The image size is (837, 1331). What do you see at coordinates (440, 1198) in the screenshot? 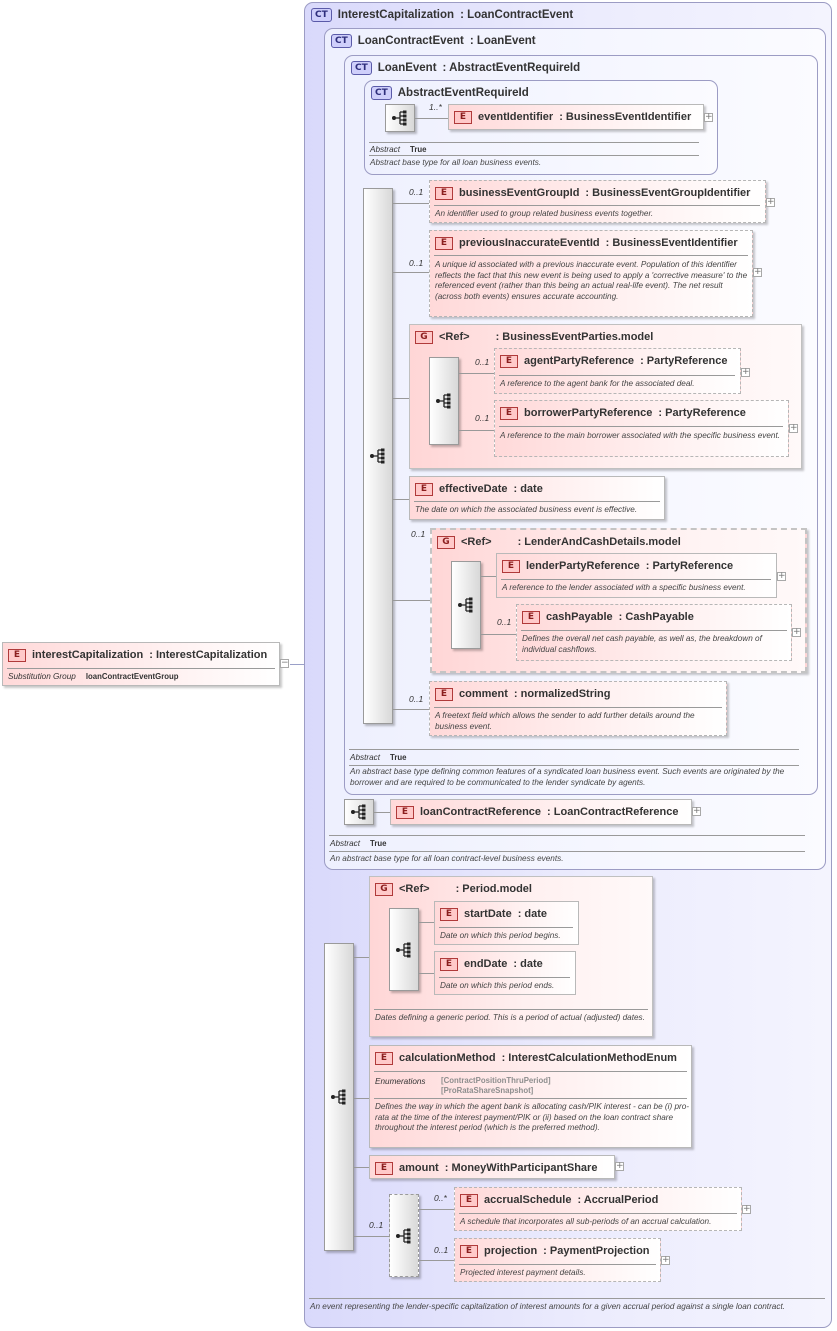
I see `cardinality: 0..*` at bounding box center [440, 1198].